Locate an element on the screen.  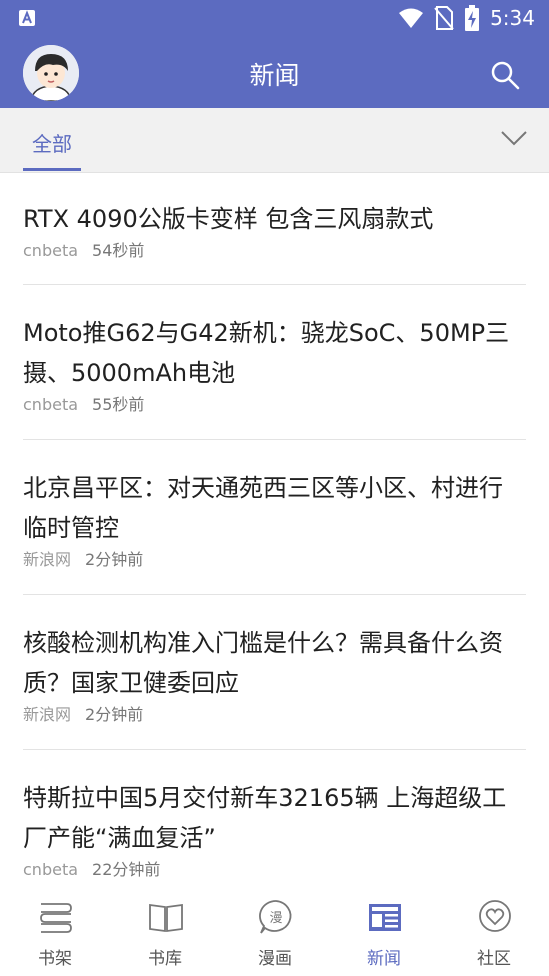
nav-label: 书库 is located at coordinates (165, 959).